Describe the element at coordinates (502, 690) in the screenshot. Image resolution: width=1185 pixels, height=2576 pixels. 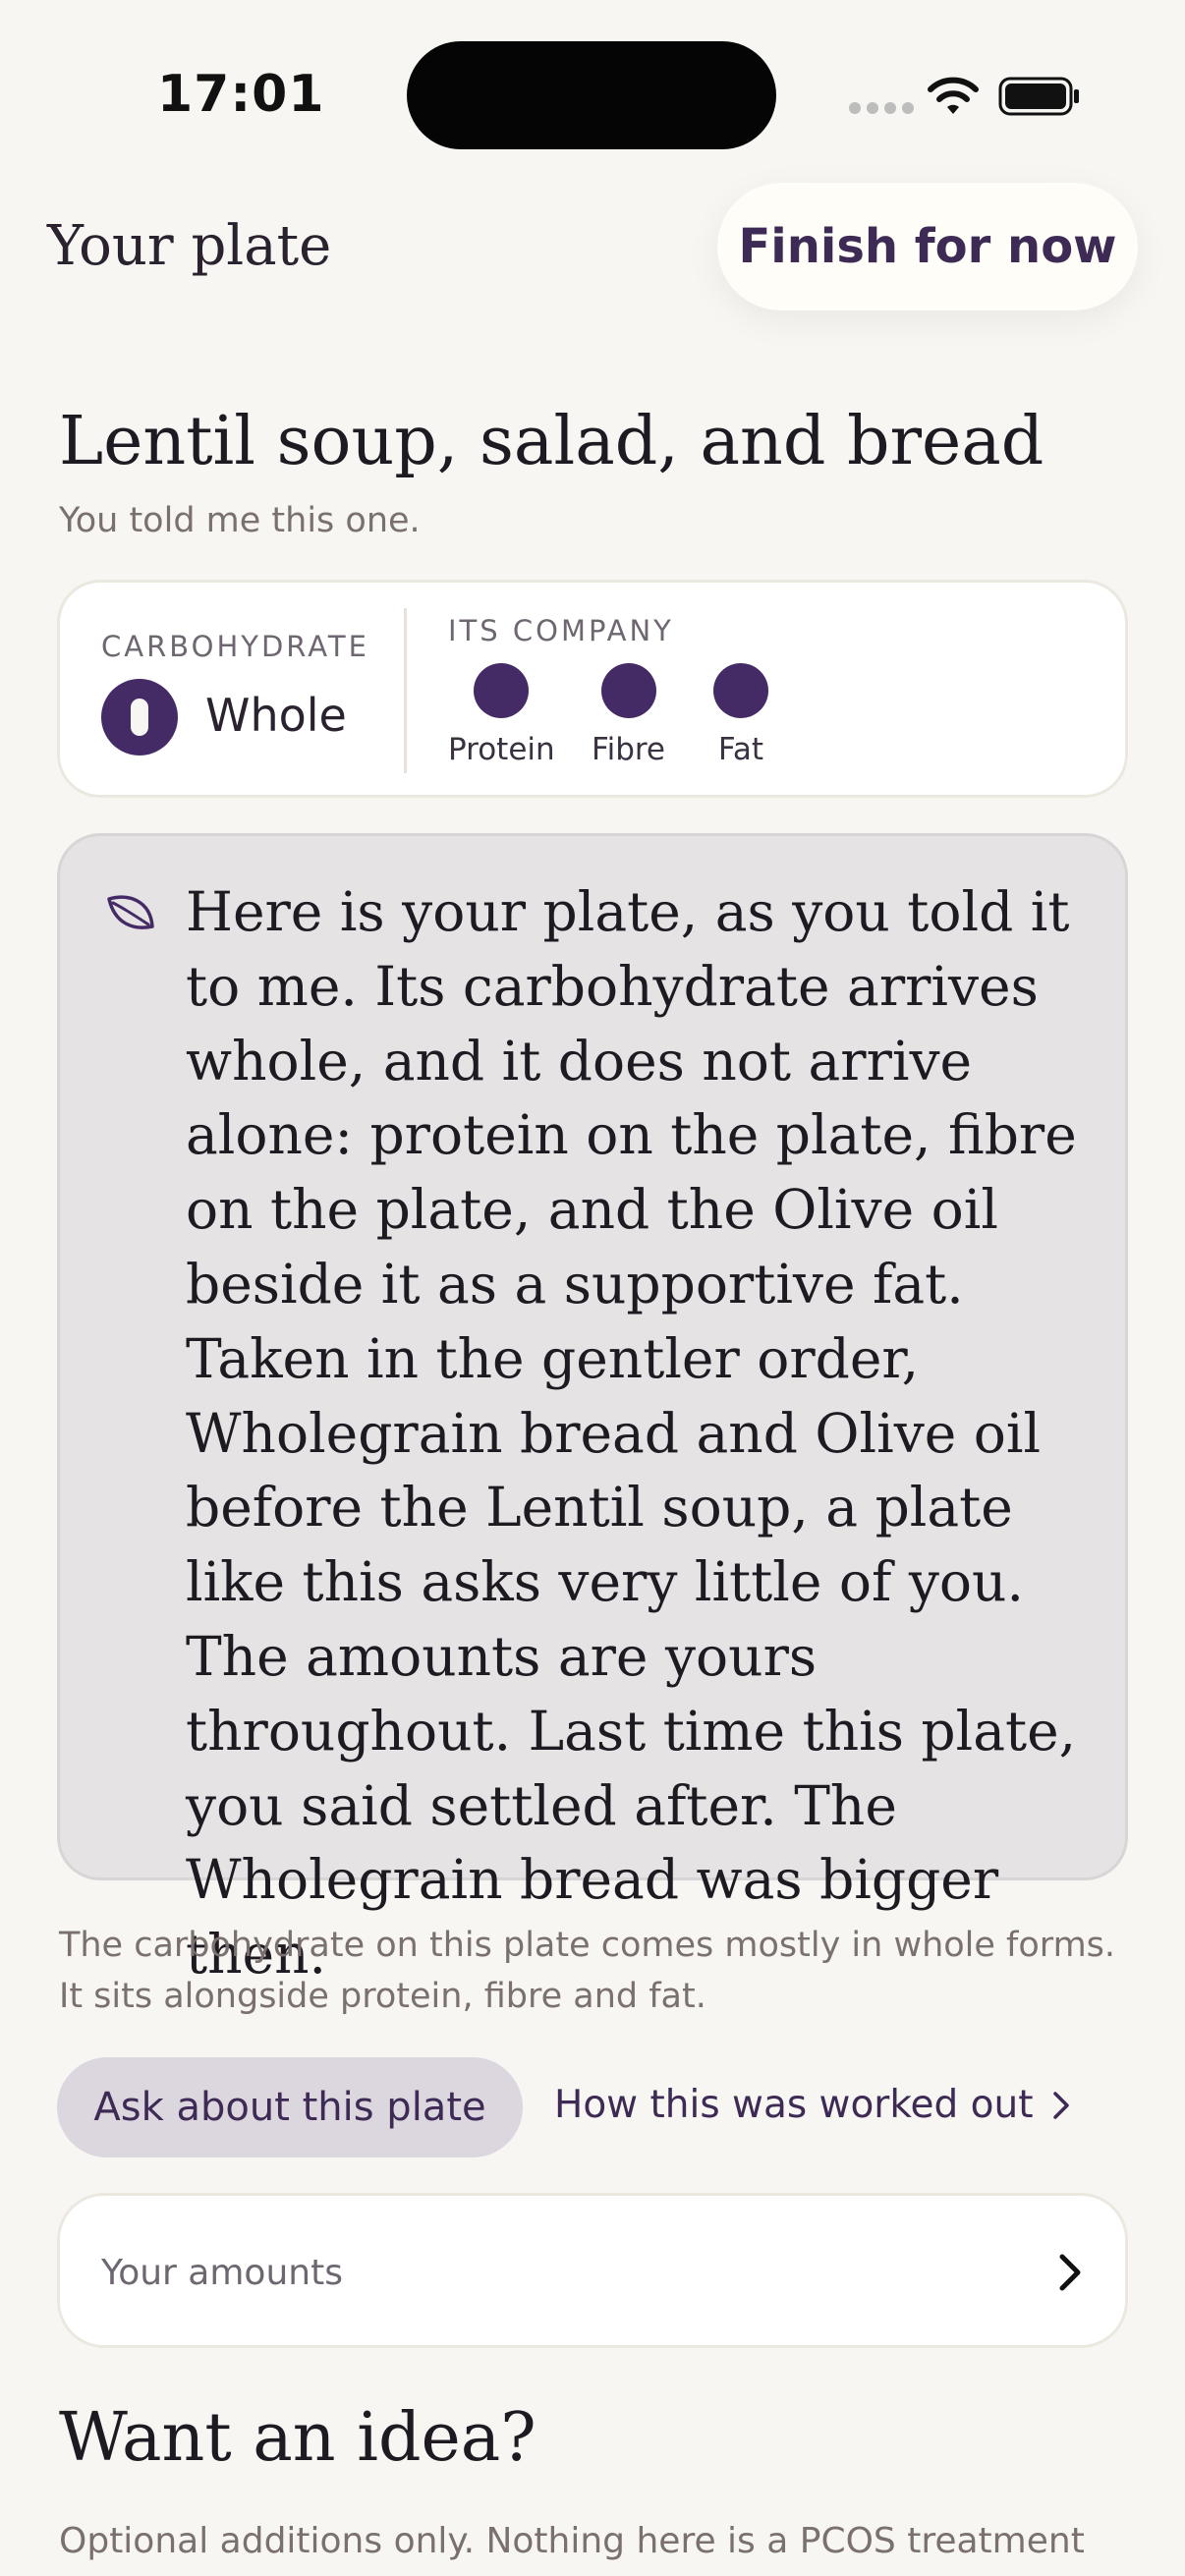
I see `protein-dot-icon` at that location.